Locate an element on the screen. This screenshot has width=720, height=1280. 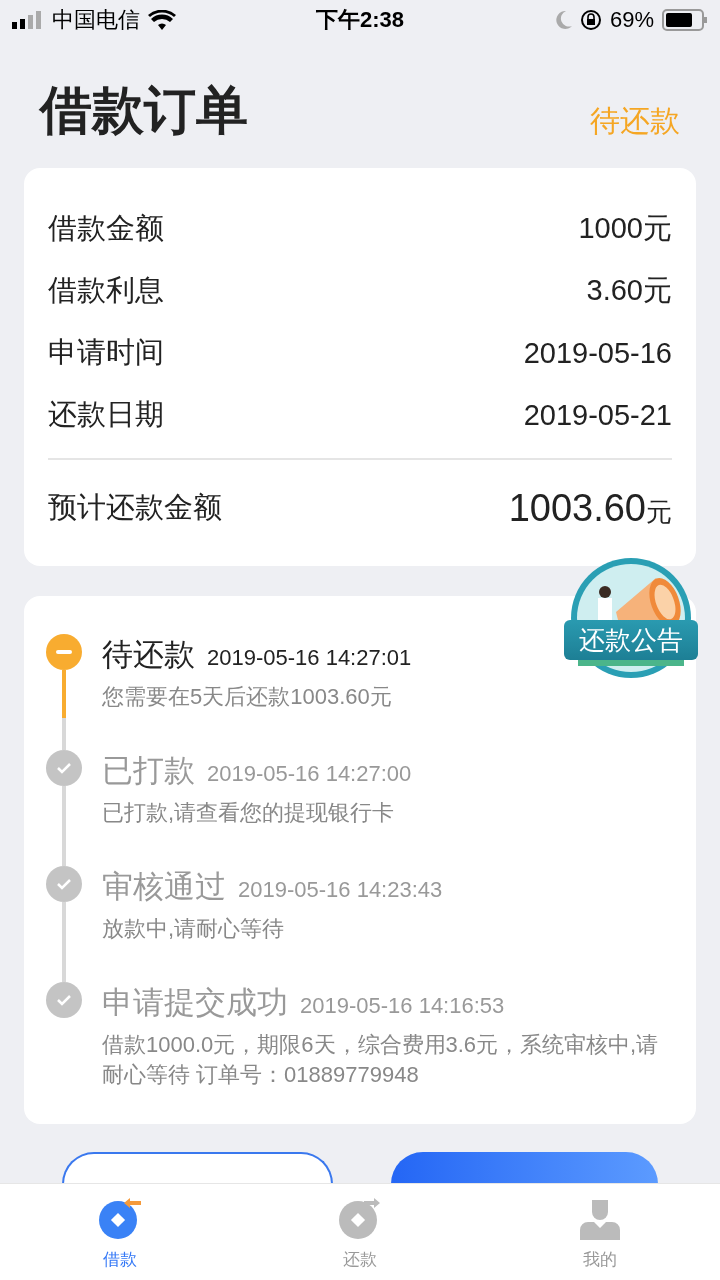
notice-label: 还款公告 is located at coordinates (631, 640).